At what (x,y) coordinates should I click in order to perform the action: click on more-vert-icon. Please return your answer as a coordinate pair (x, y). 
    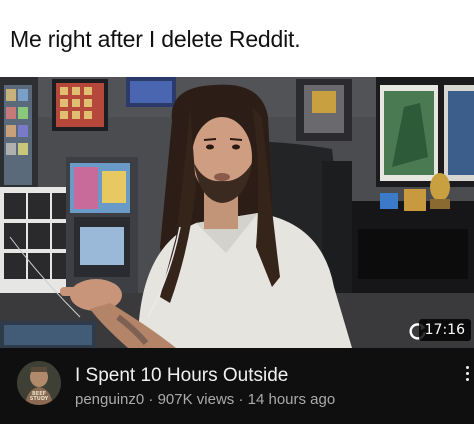
    Looking at the image, I should click on (467, 376).